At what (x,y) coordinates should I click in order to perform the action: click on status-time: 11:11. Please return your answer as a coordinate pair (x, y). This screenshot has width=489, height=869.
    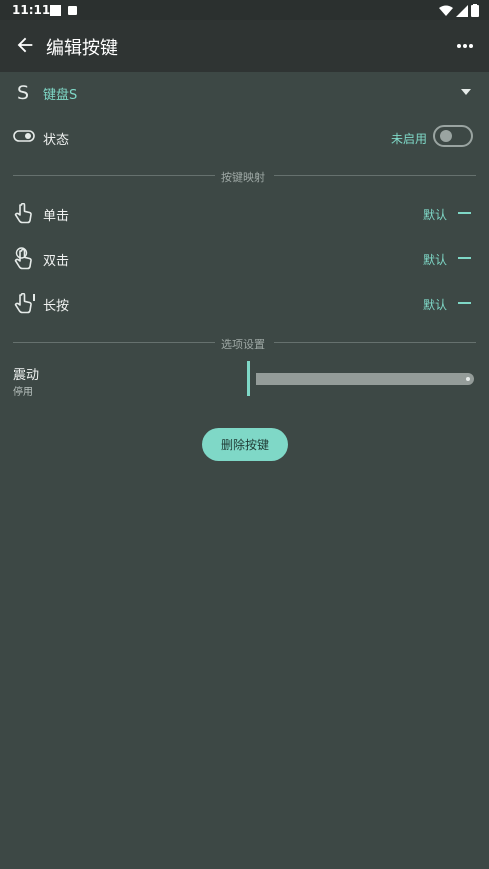
    Looking at the image, I should click on (31, 10).